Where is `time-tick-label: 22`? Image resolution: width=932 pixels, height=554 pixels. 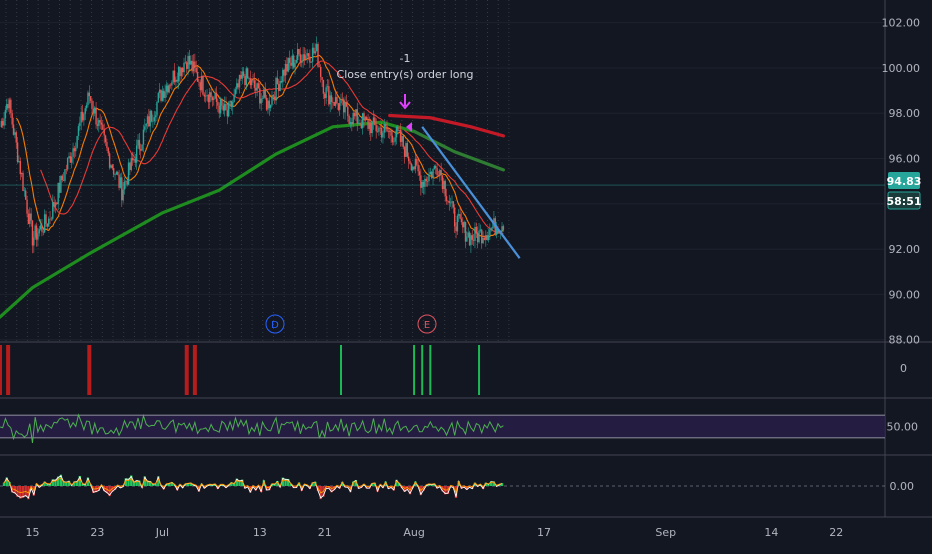
time-tick-label: 22 is located at coordinates (836, 532).